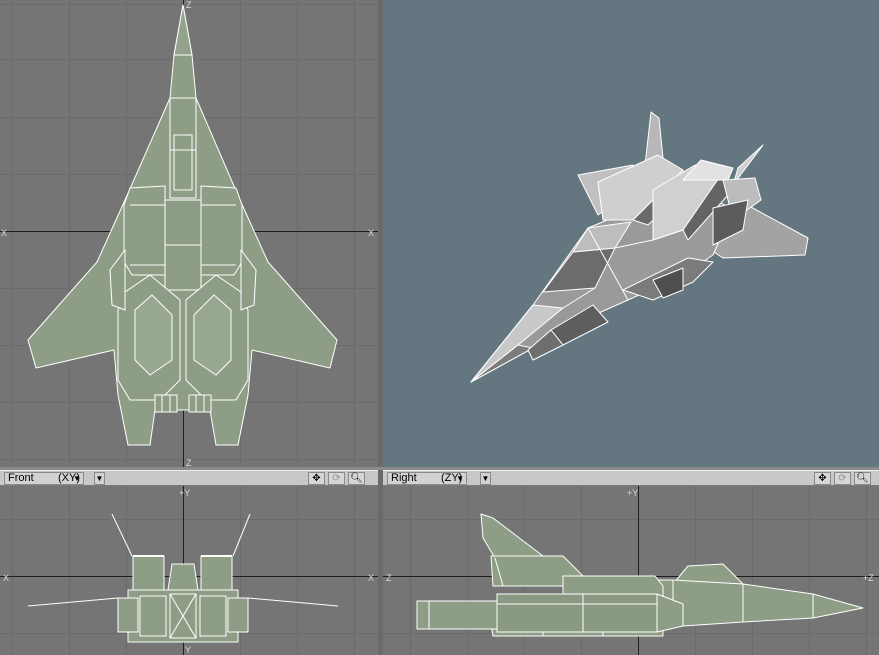 This screenshot has width=879, height=655. I want to click on front-viewport-canvas: +Y X X Y, so click(189, 570).